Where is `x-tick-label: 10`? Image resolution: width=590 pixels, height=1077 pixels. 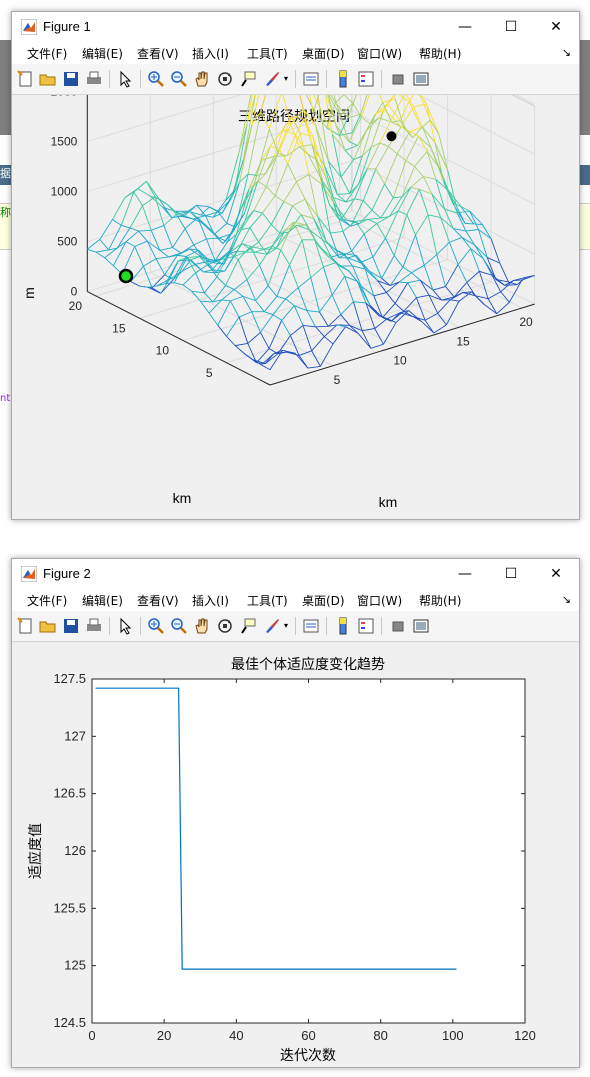 x-tick-label: 10 is located at coordinates (400, 361).